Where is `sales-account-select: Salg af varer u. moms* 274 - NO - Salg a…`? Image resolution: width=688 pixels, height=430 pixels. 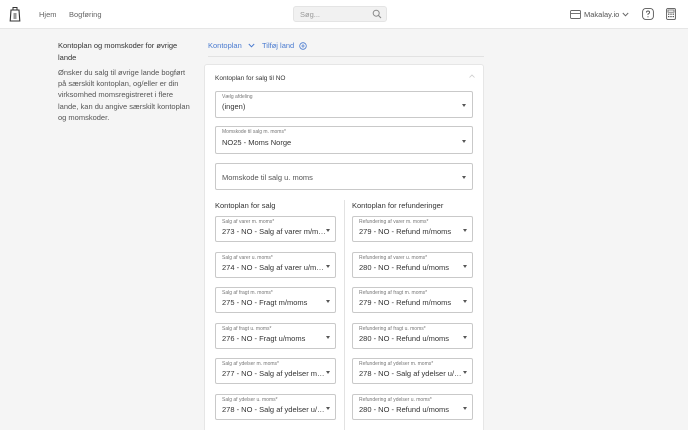
sales-account-select: Salg af varer u. moms* 274 - NO - Salg a… is located at coordinates (275, 265).